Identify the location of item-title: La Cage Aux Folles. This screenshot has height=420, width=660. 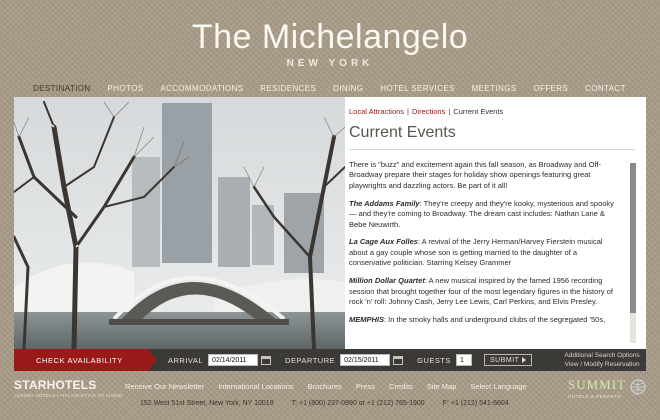
(383, 242).